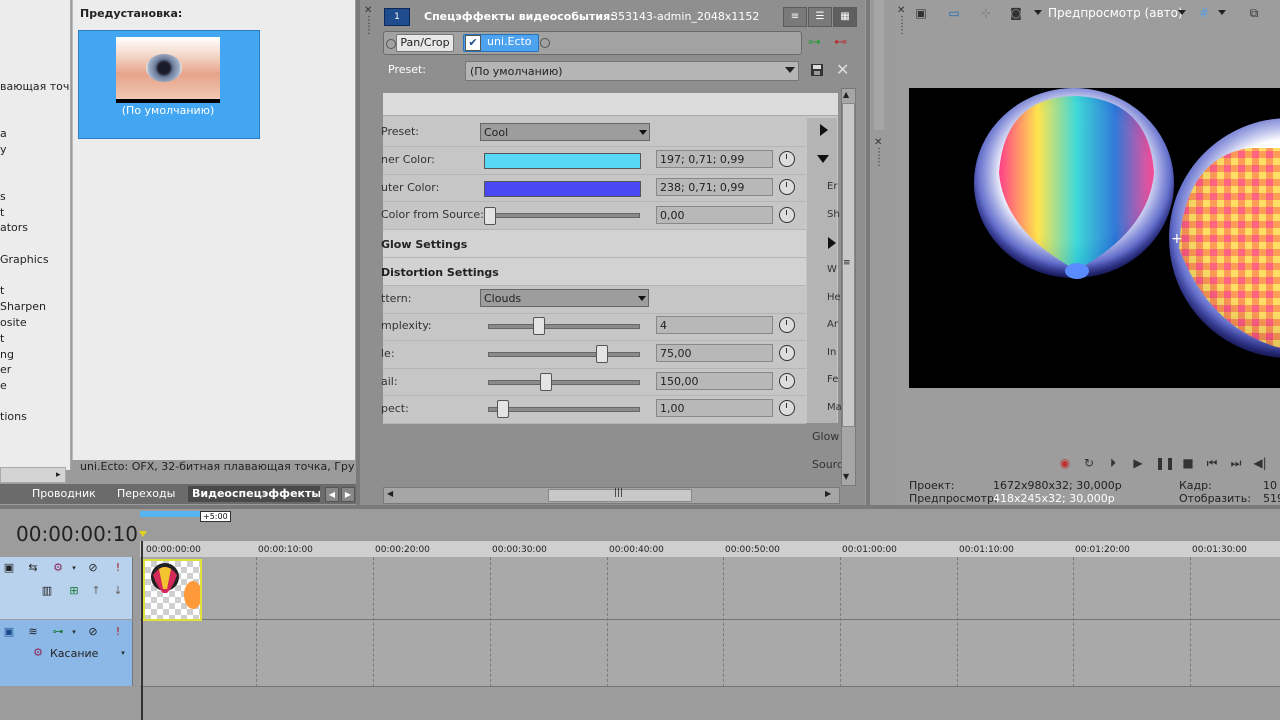  I want to click on tab-scroll-right-icon: ▶, so click(348, 494).